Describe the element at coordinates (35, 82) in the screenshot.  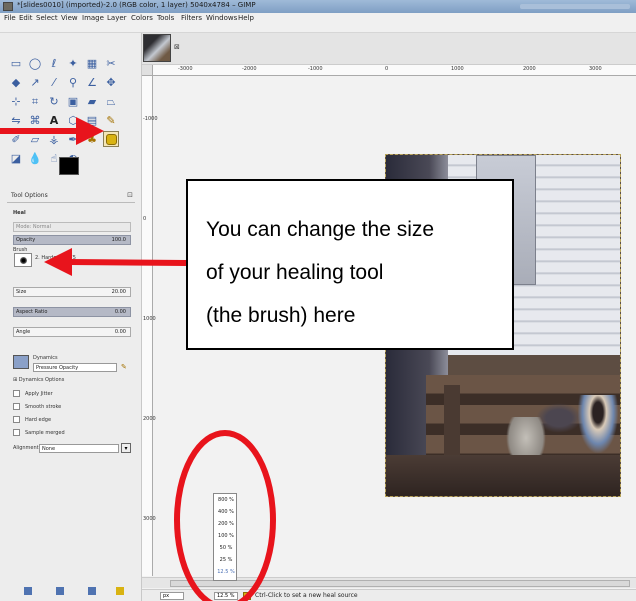
I see `paths-icon: ↗` at that location.